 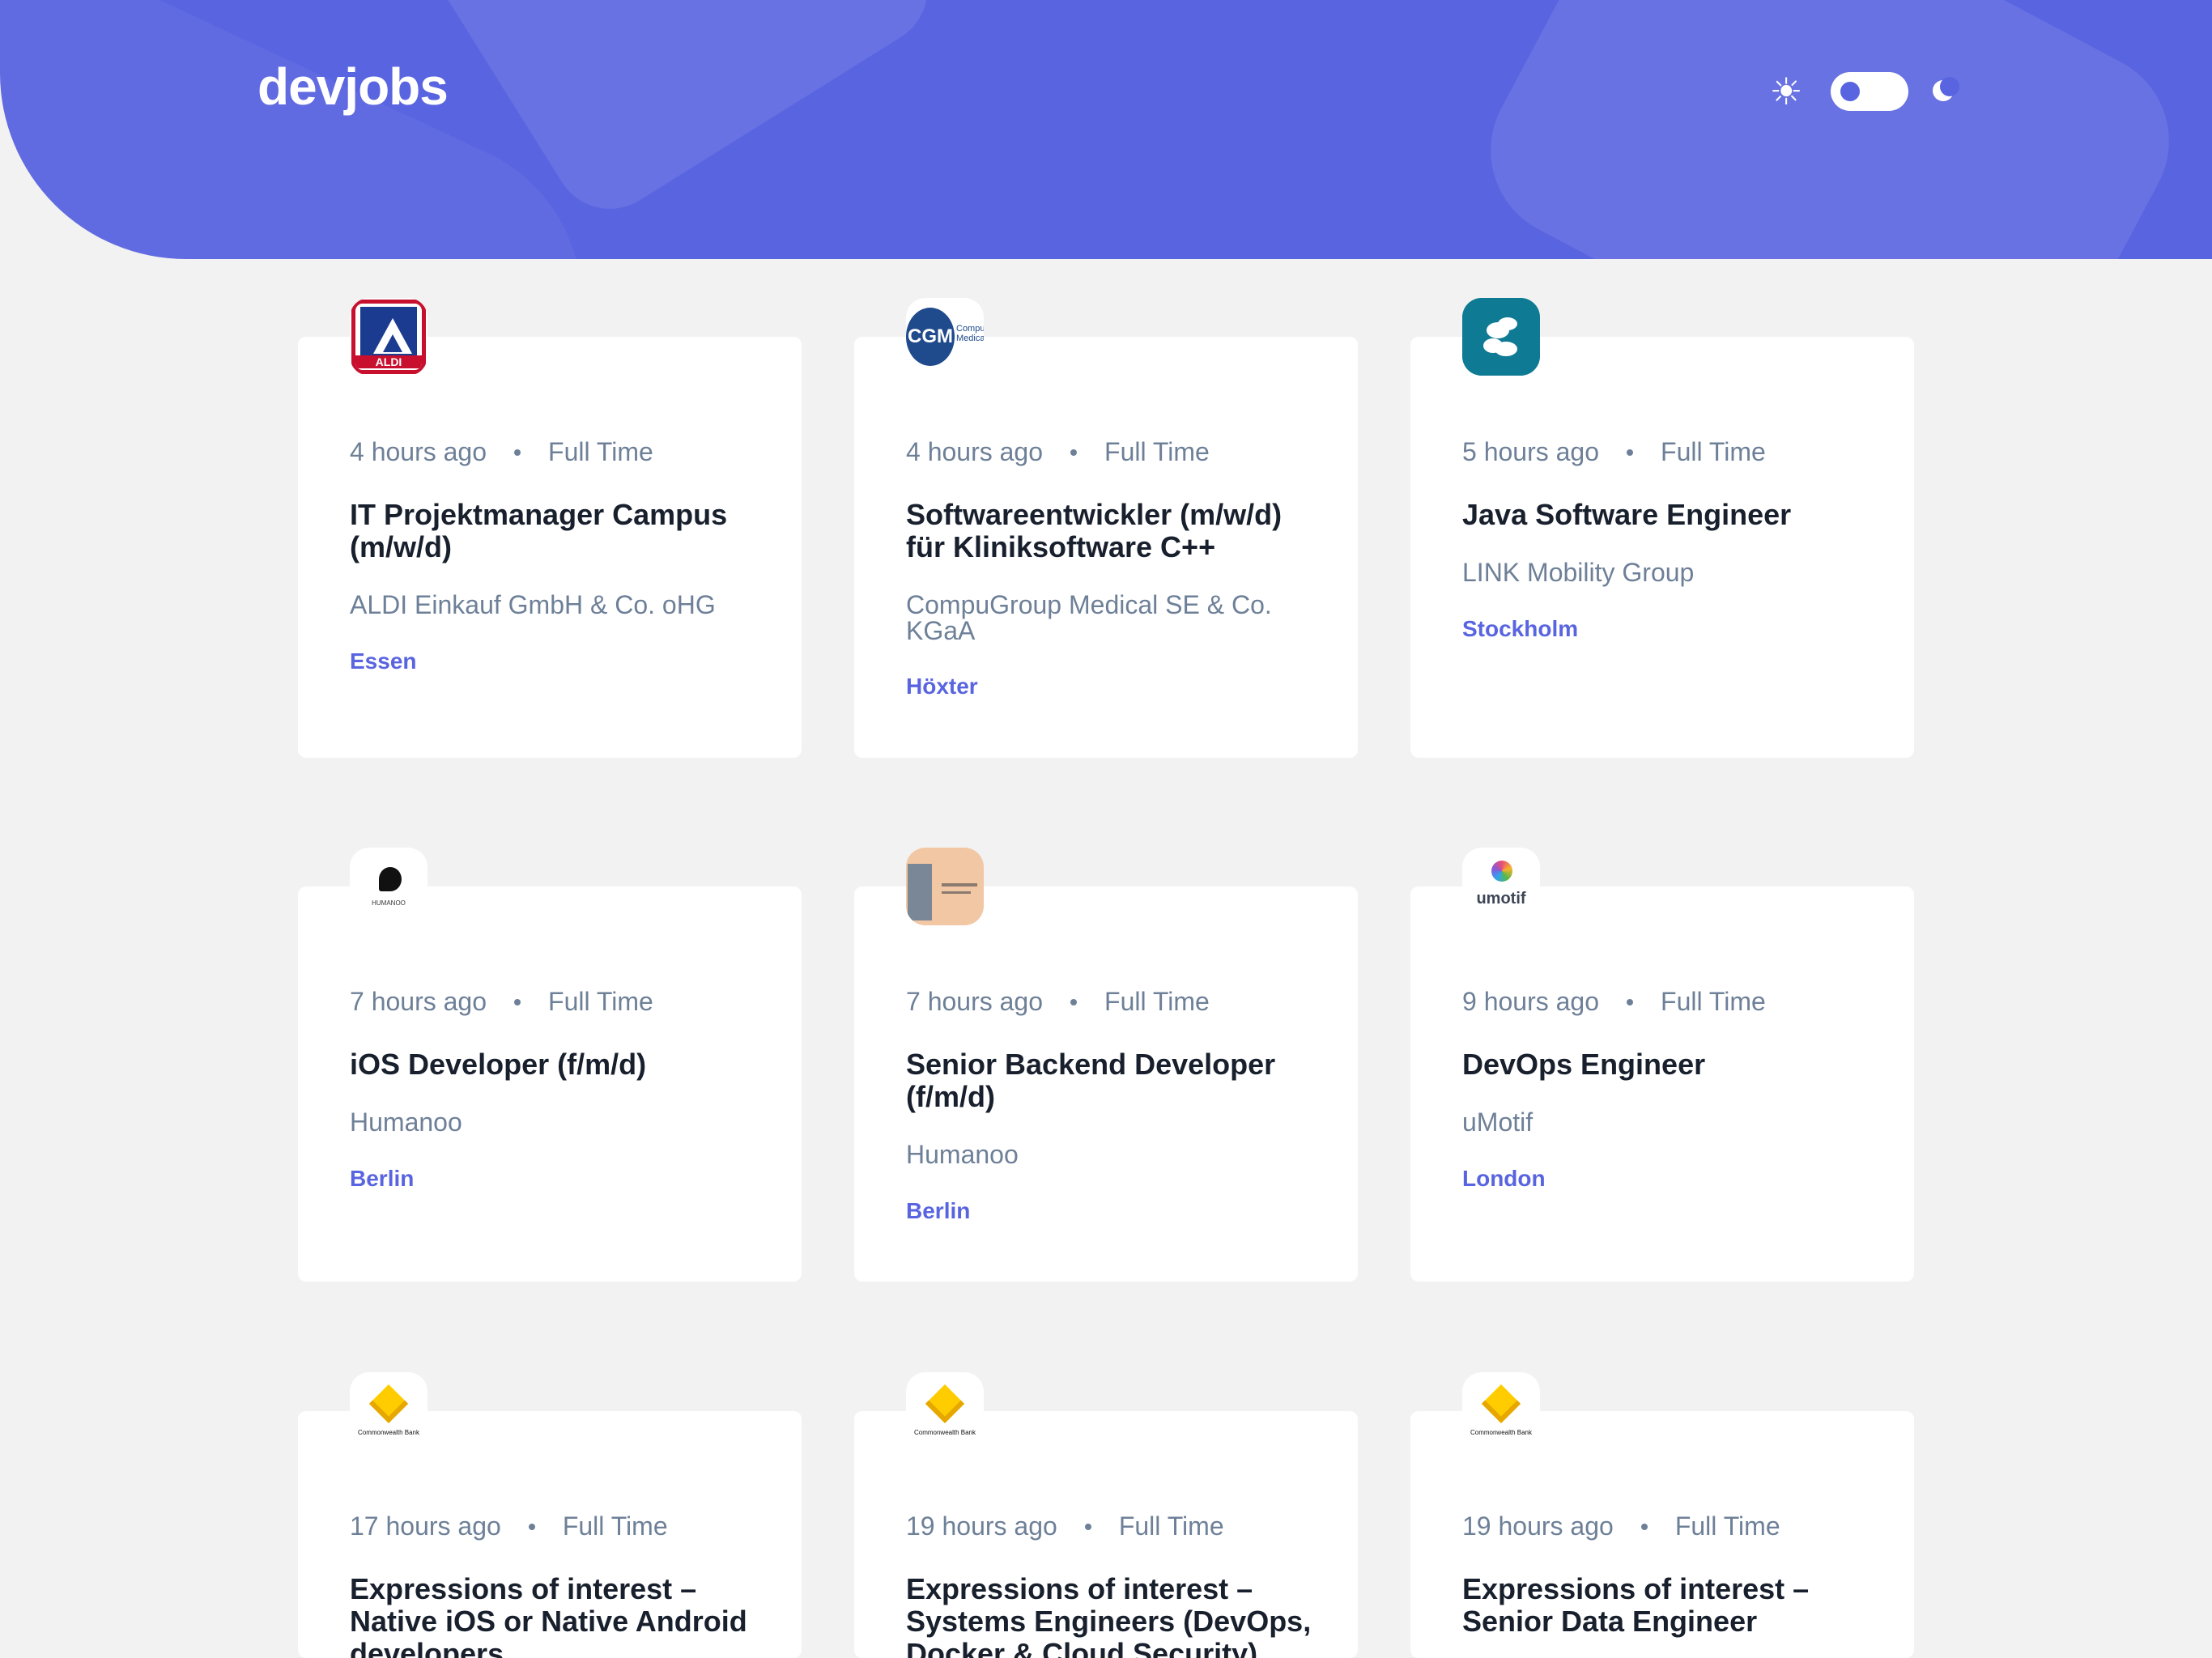 What do you see at coordinates (1786, 91) in the screenshot?
I see `sun-icon: ☀` at bounding box center [1786, 91].